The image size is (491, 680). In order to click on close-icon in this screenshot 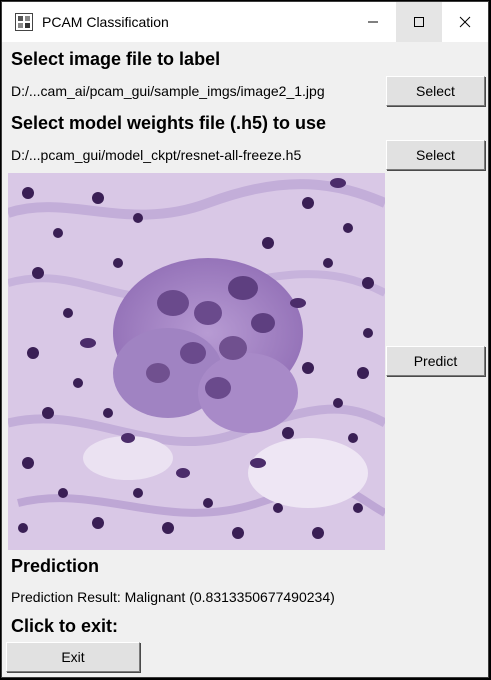, I will do `click(465, 22)`.